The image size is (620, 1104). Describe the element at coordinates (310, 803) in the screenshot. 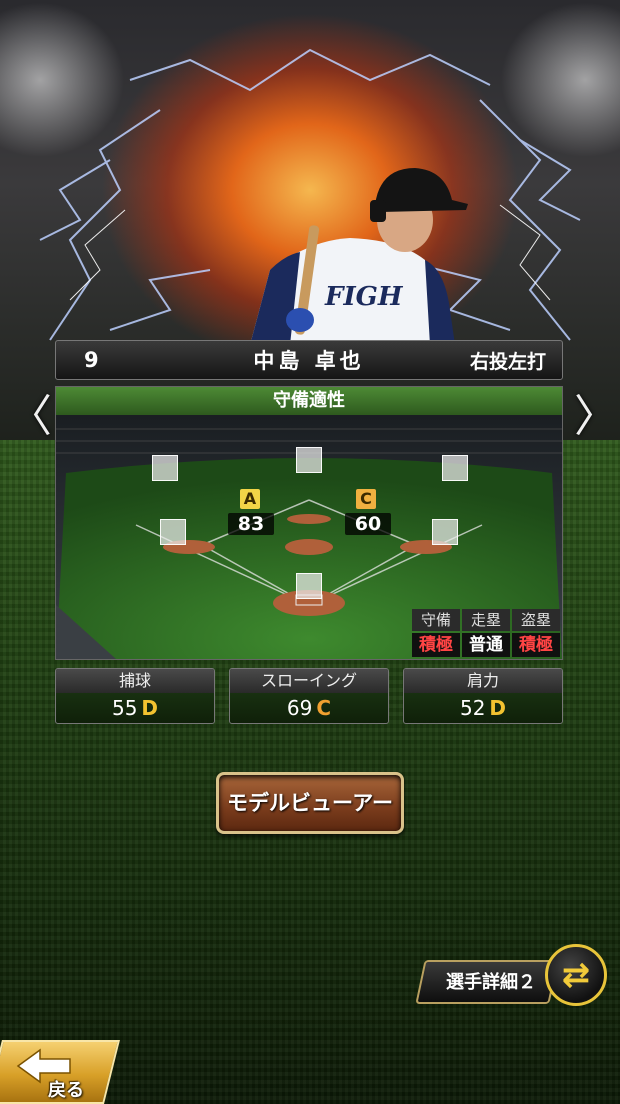

I see `model-viewer-button: モデルビューアー` at that location.